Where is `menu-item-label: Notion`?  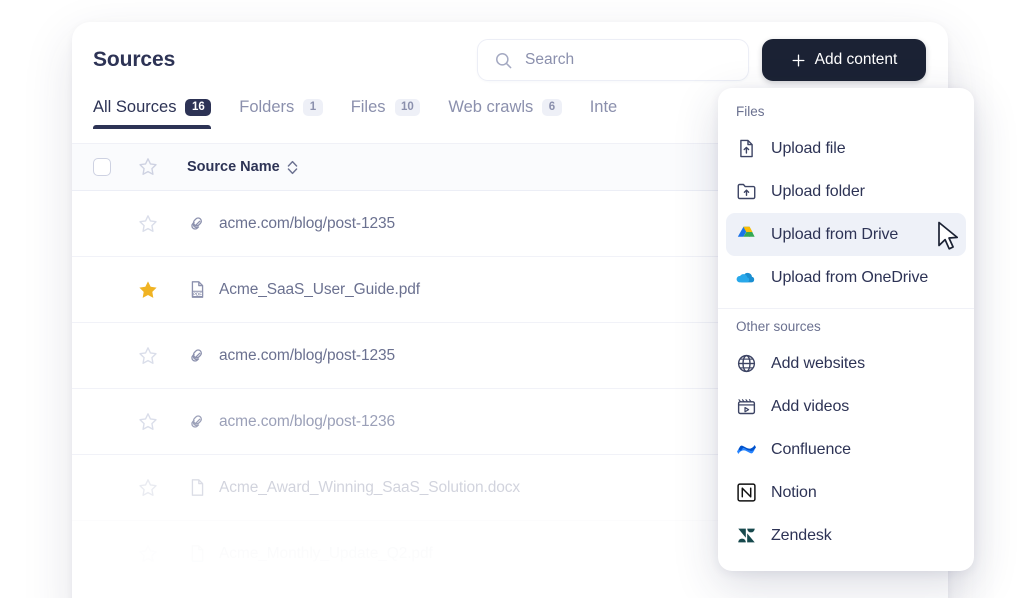
menu-item-label: Notion is located at coordinates (794, 492).